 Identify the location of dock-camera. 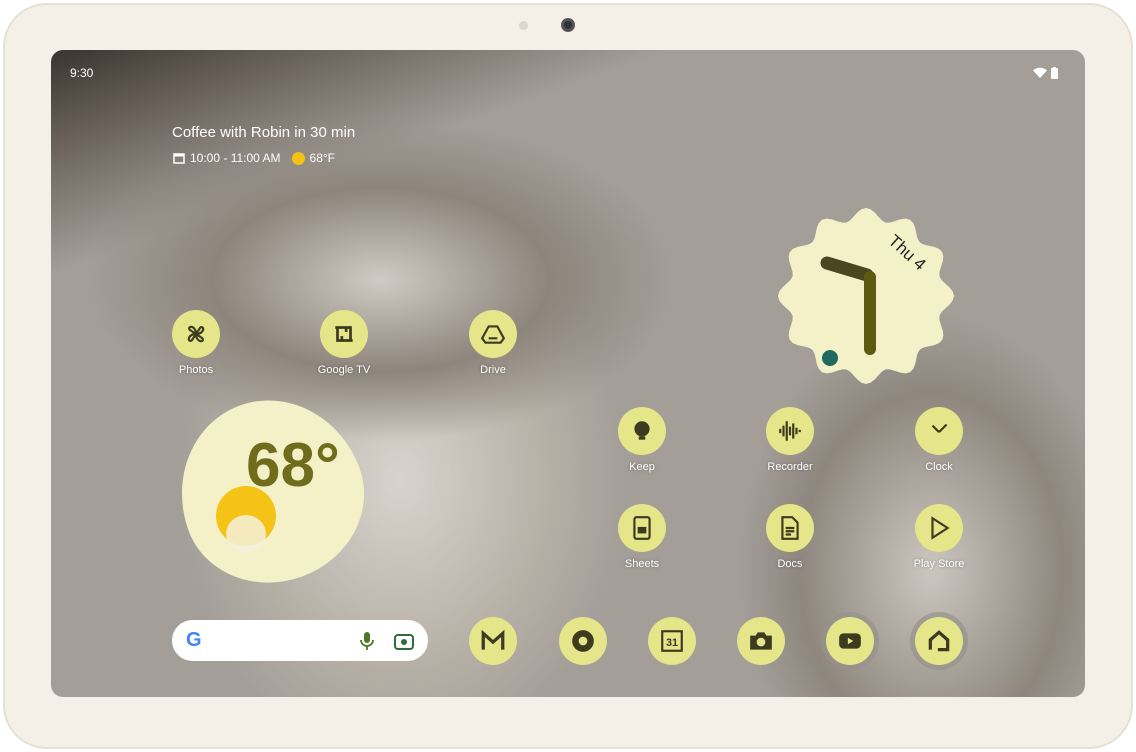
(761, 641).